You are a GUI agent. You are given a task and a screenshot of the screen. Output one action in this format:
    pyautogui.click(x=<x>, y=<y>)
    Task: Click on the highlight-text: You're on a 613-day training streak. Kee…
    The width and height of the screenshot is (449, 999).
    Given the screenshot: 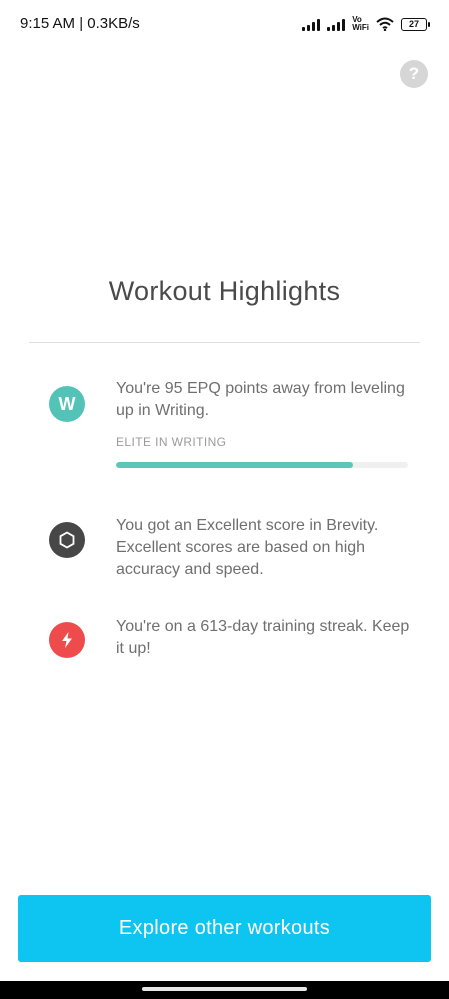 What is the action you would take?
    pyautogui.click(x=263, y=637)
    